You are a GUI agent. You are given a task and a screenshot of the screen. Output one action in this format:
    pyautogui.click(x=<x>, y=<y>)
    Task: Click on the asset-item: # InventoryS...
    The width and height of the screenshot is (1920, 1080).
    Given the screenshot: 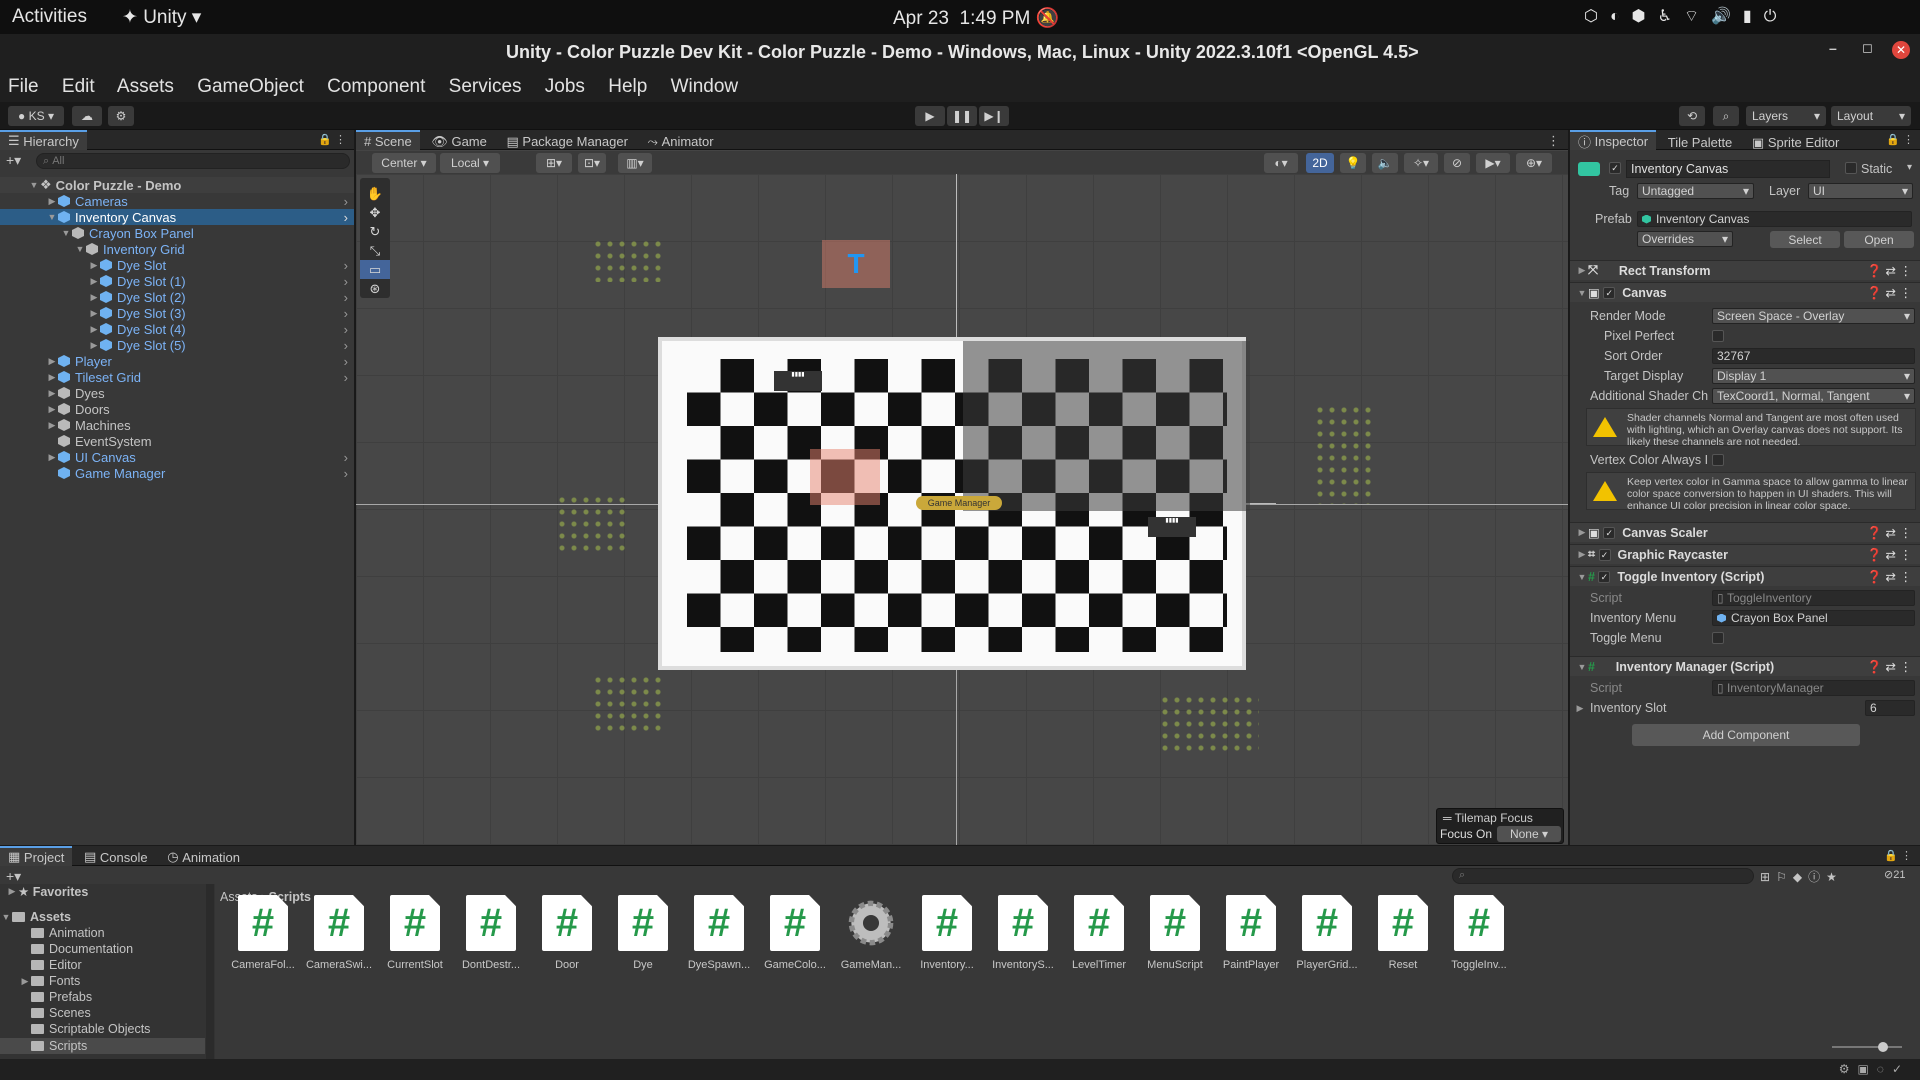 What is the action you would take?
    pyautogui.click(x=1023, y=933)
    